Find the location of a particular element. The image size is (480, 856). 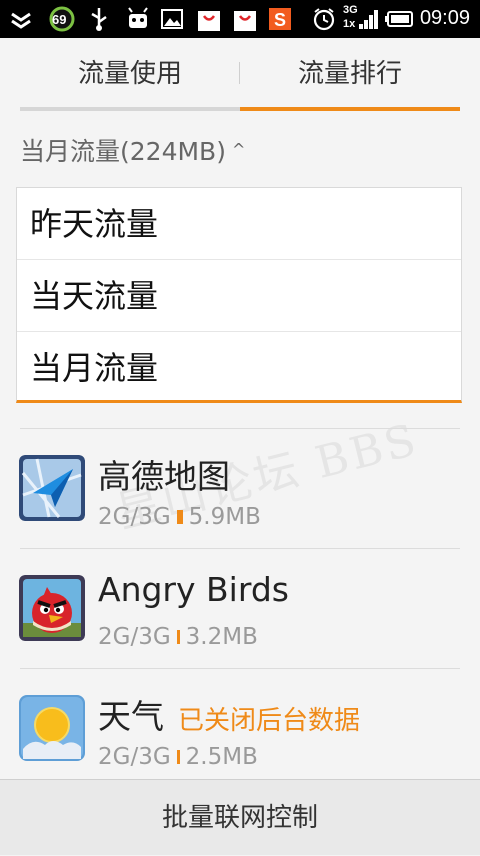

period-selector-label: 当月流量(224MB) is located at coordinates (123, 151).